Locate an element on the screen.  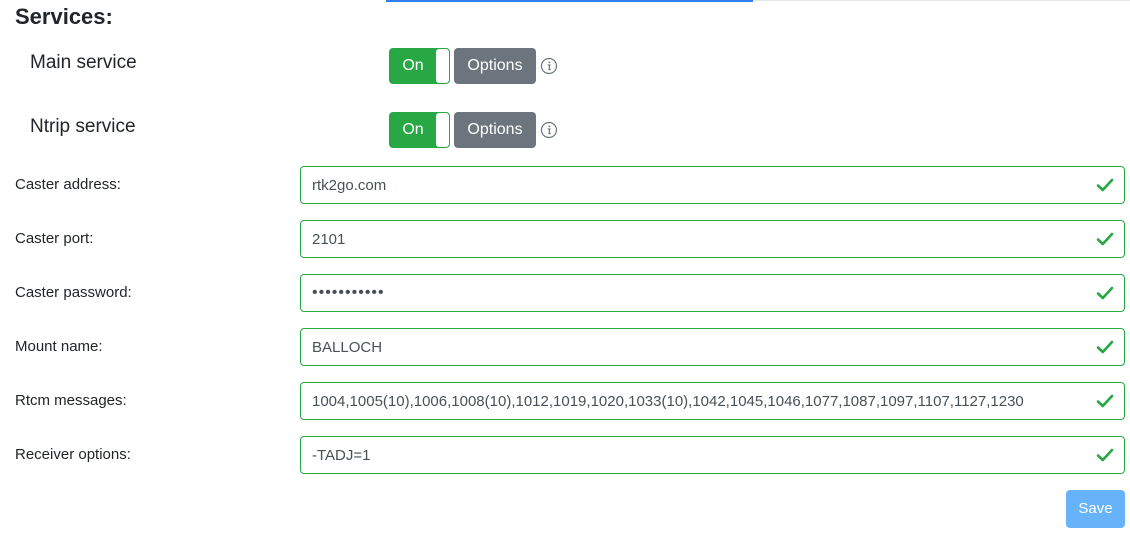
receiver-options-input is located at coordinates (697, 455).